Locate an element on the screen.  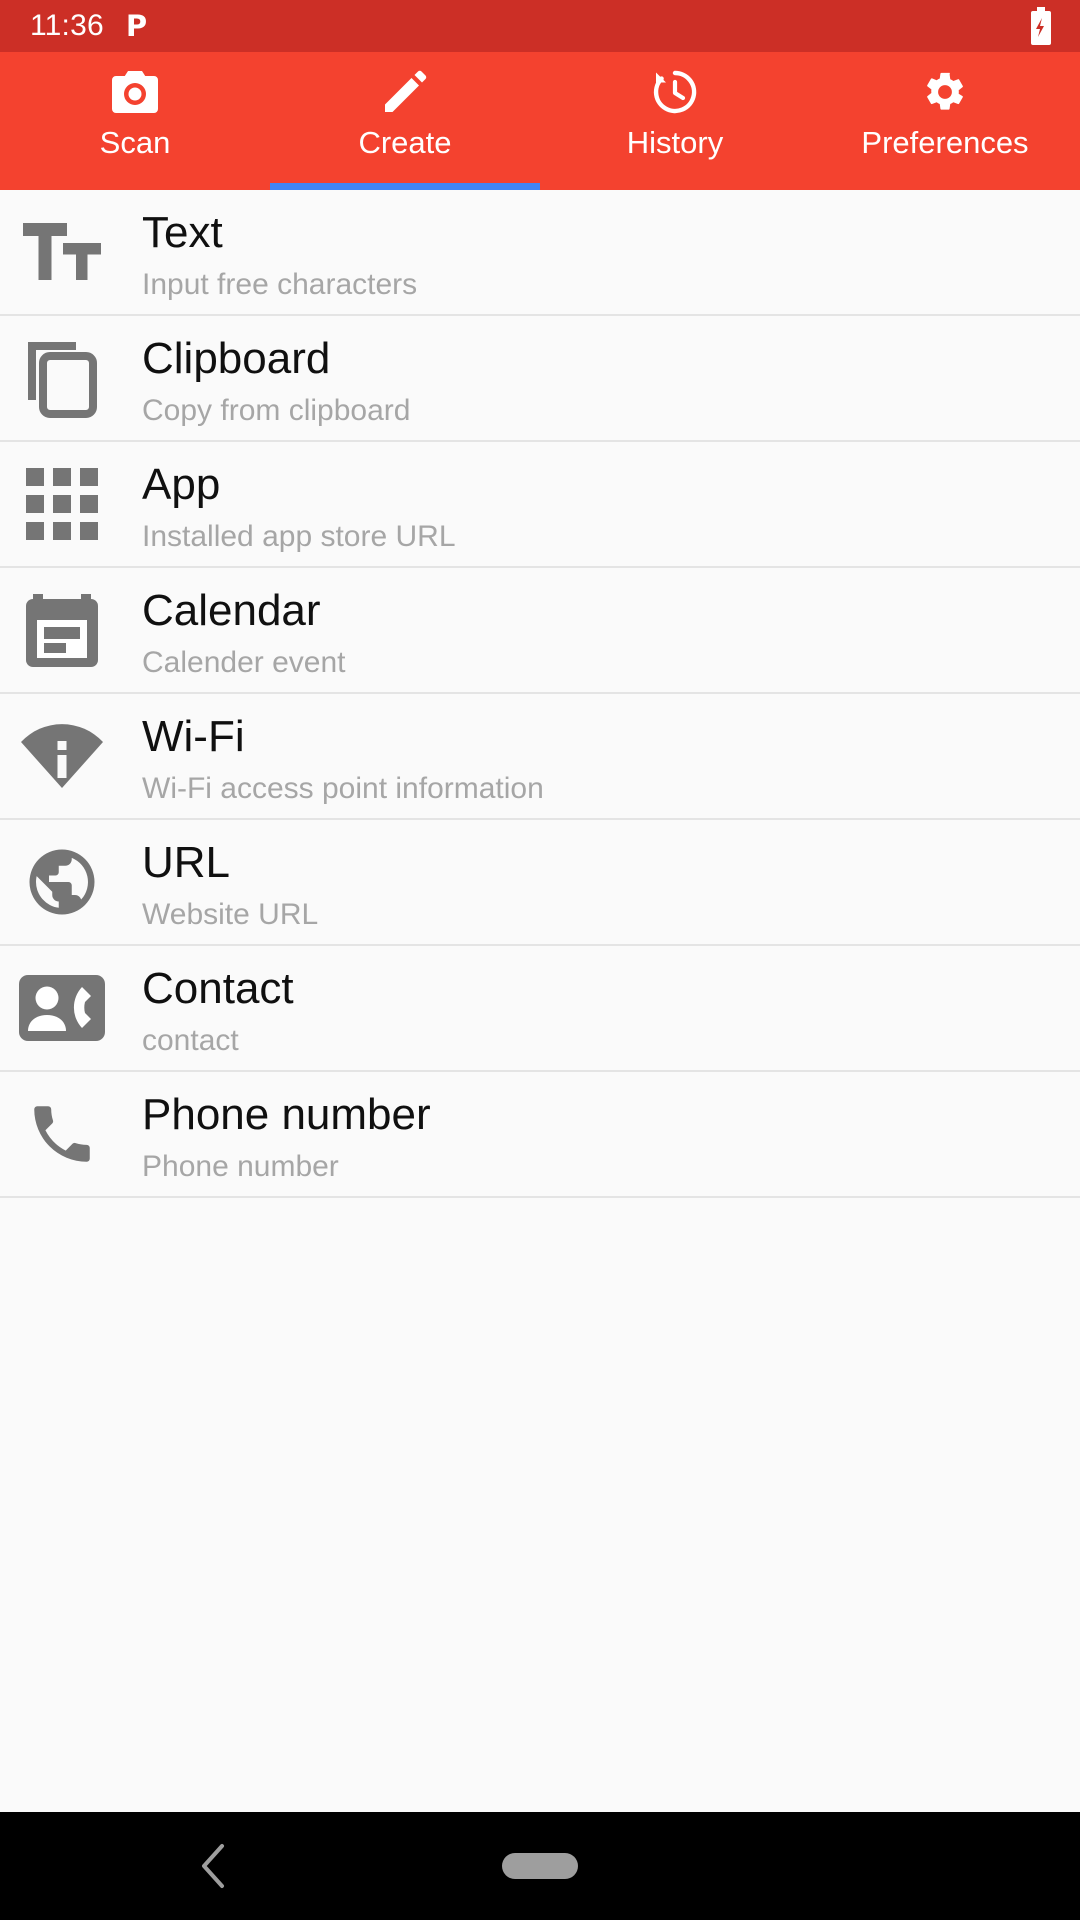
list-item-calendar: Calendar Calender event is located at coordinates (540, 631).